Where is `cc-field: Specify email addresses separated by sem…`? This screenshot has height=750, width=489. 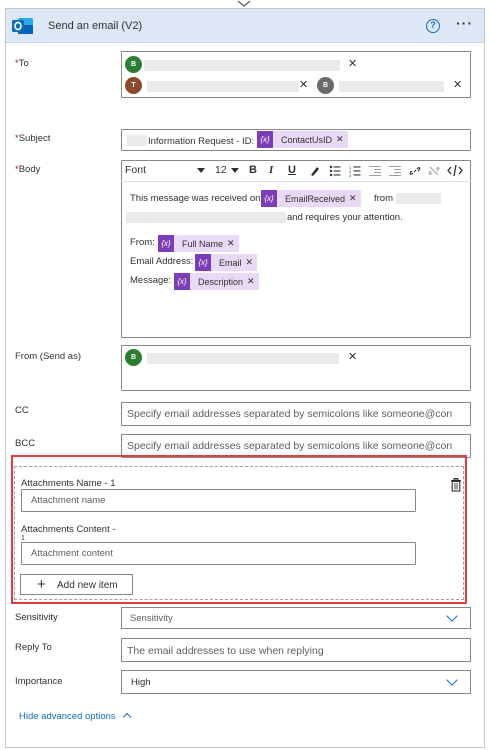 cc-field: Specify email addresses separated by sem… is located at coordinates (296, 414).